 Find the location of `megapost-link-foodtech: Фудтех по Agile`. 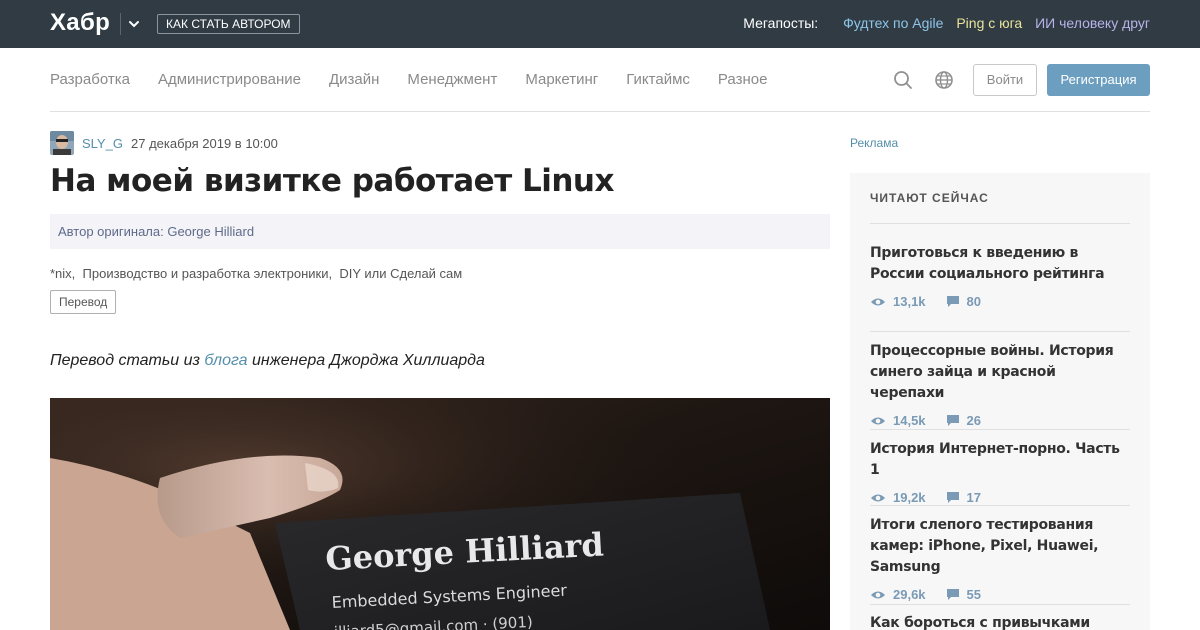

megapost-link-foodtech: Фудтех по Agile is located at coordinates (893, 23).